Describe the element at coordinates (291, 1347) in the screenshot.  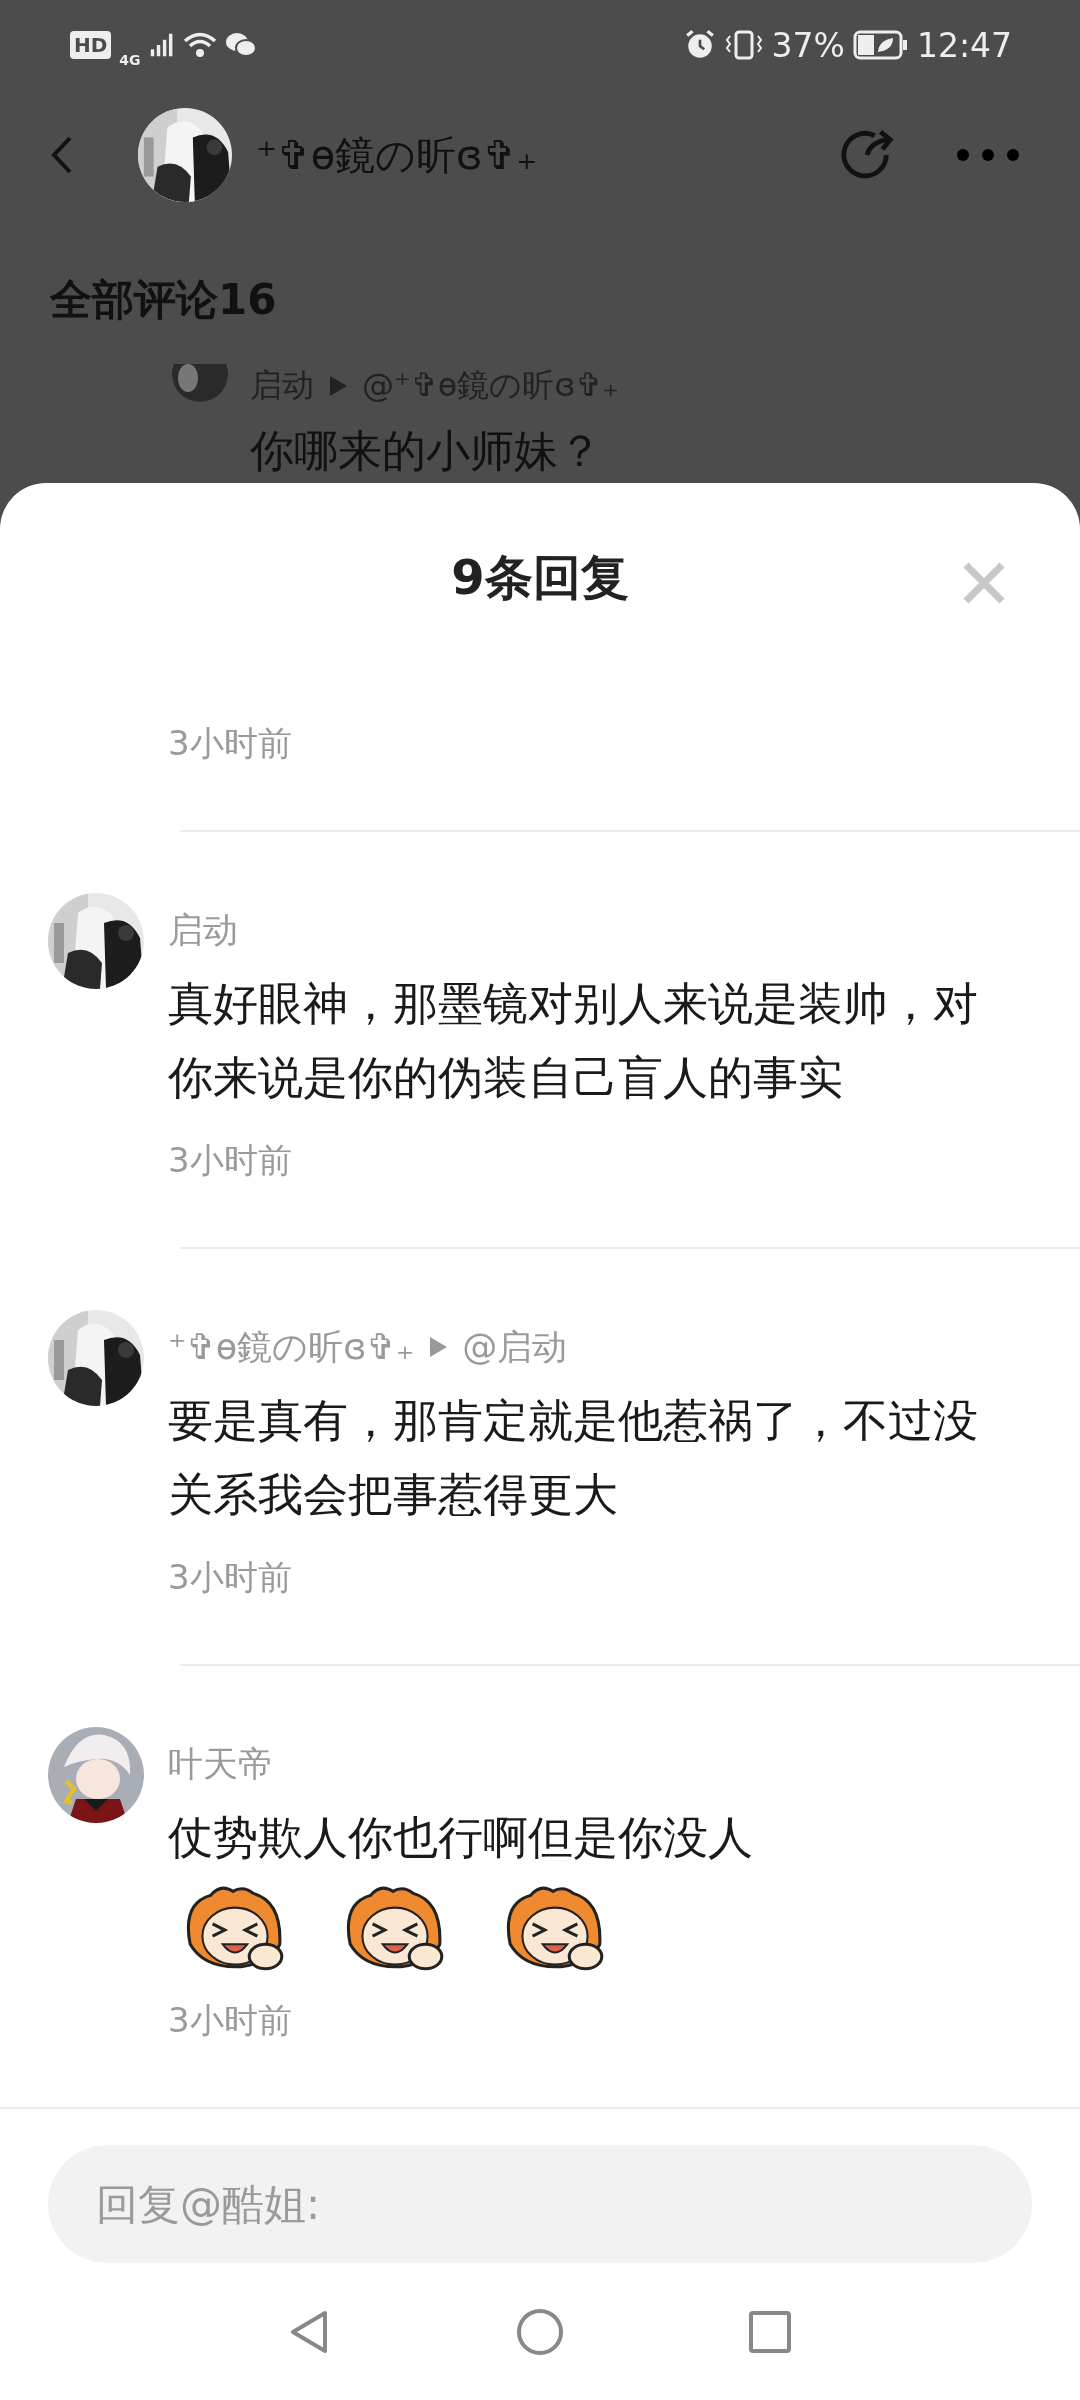
I see `author-name: ⁺✞ɵ鏡の昕ɞ✞₊` at that location.